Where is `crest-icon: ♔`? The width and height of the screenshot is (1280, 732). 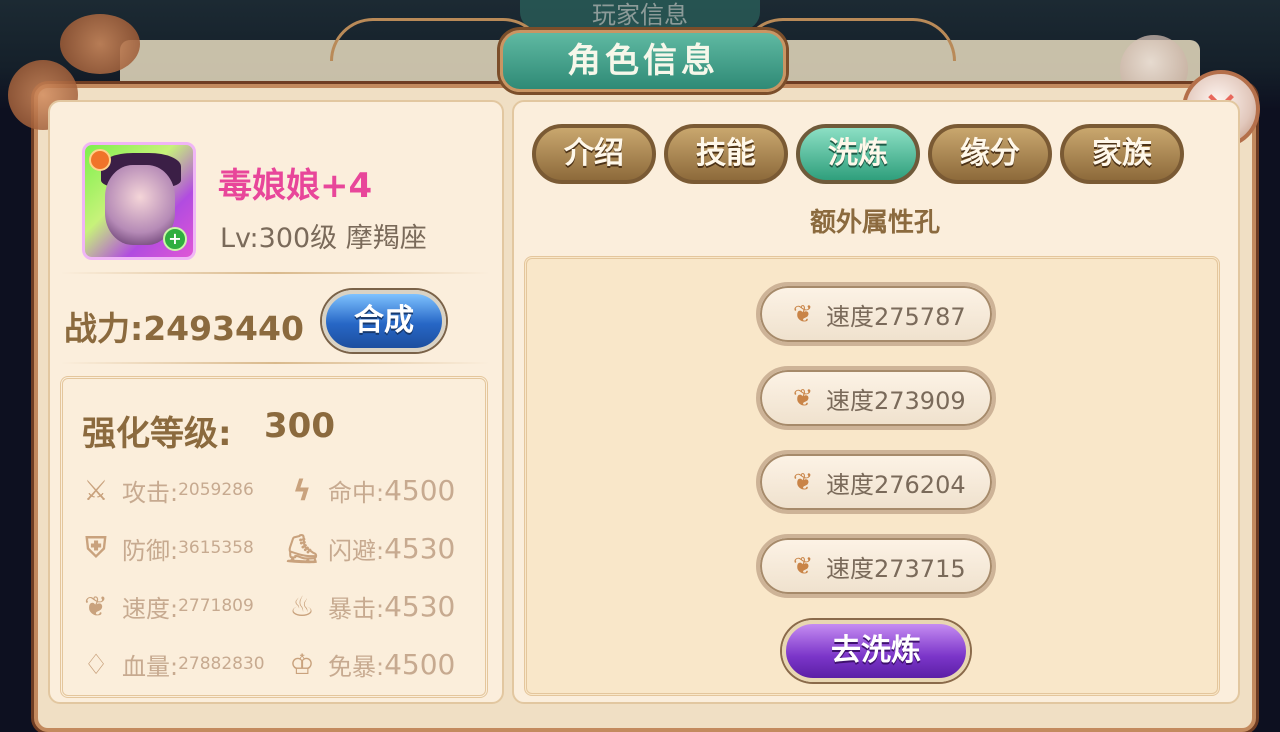 crest-icon: ♔ is located at coordinates (302, 664).